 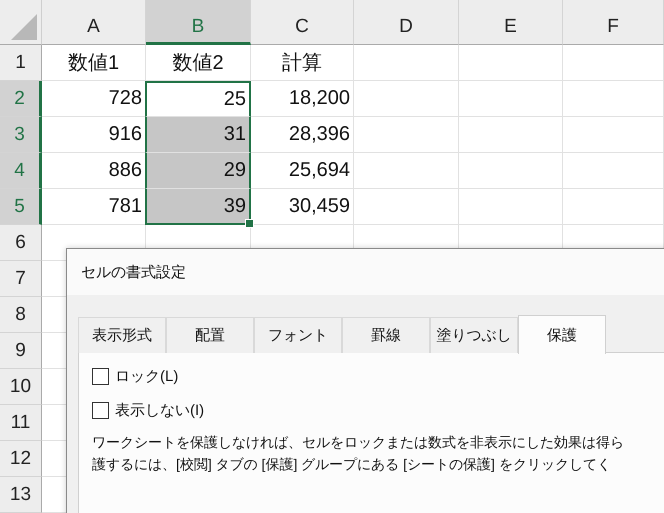 What do you see at coordinates (135, 376) in the screenshot?
I see `checkbox-option: ロック(L)` at bounding box center [135, 376].